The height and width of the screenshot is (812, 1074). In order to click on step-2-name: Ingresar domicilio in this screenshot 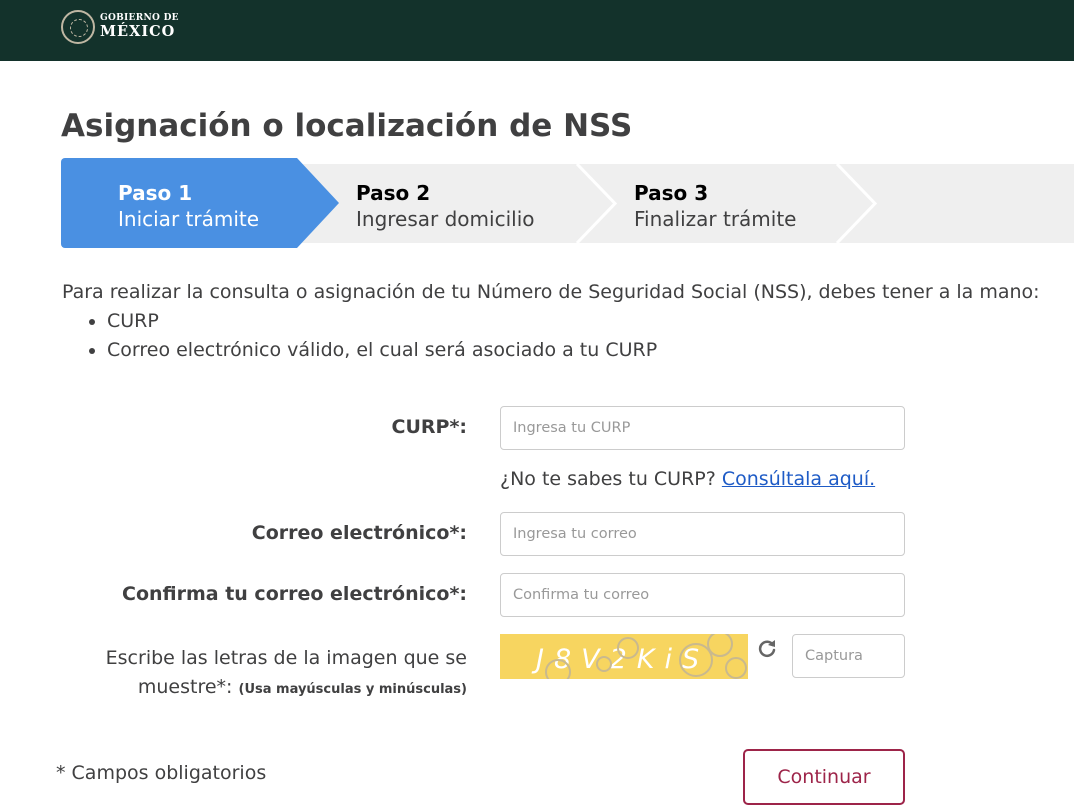, I will do `click(445, 219)`.